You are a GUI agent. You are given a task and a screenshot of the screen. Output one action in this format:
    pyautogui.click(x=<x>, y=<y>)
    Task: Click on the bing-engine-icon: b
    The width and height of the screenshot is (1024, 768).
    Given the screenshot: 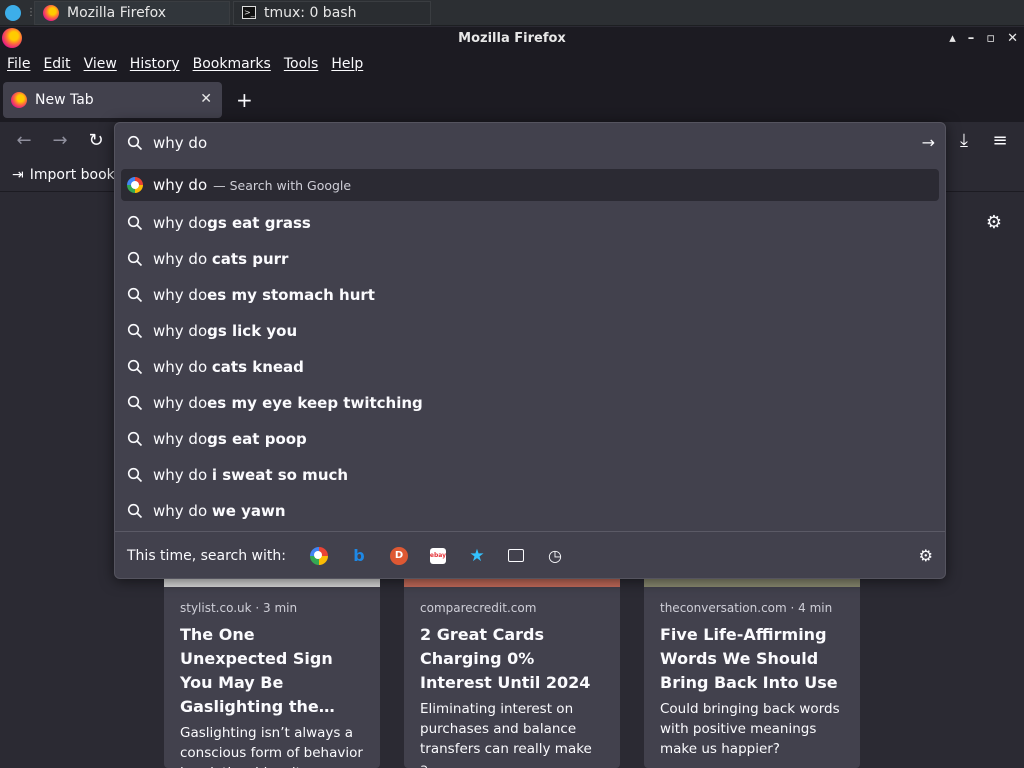 What is the action you would take?
    pyautogui.click(x=359, y=555)
    